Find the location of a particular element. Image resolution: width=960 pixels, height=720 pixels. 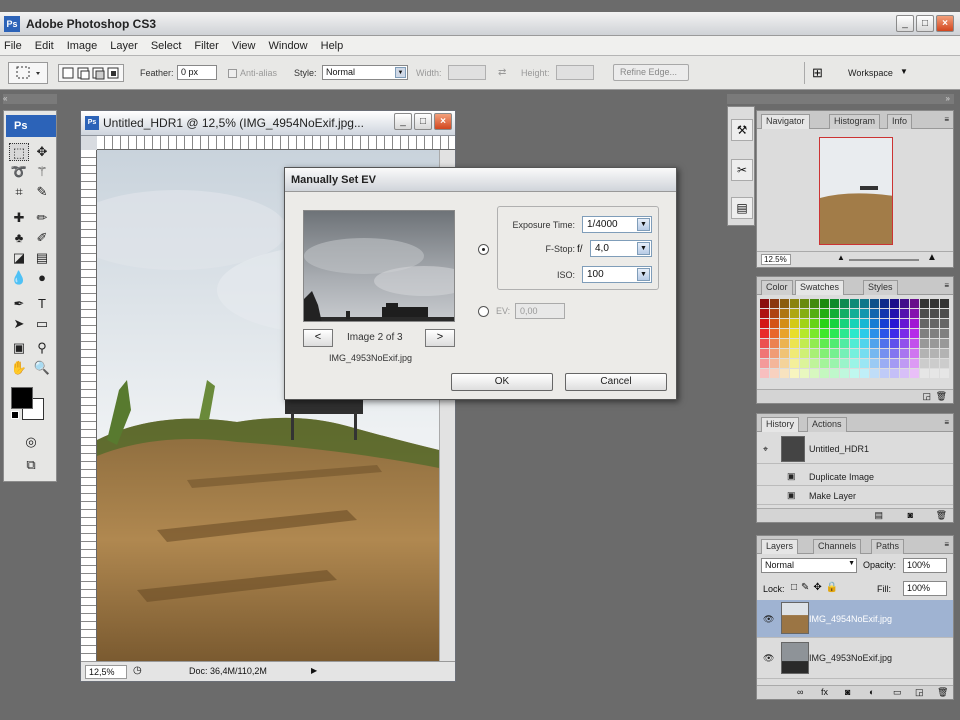

default-colors-icon is located at coordinates (15, 415).